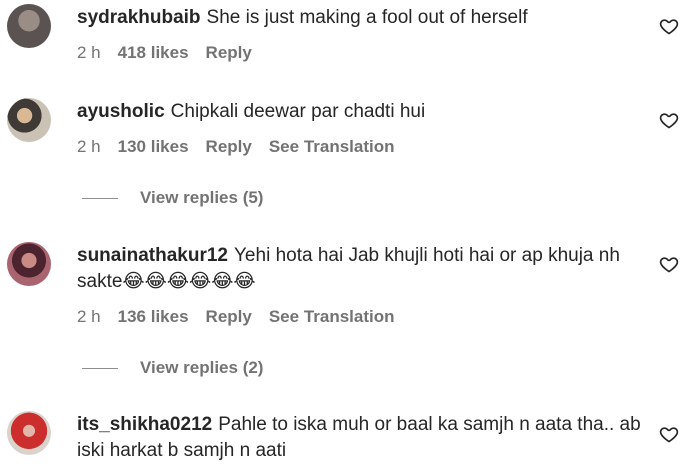 This screenshot has width=700, height=474. What do you see at coordinates (144, 424) in the screenshot?
I see `comment-username: its_shikha0212` at bounding box center [144, 424].